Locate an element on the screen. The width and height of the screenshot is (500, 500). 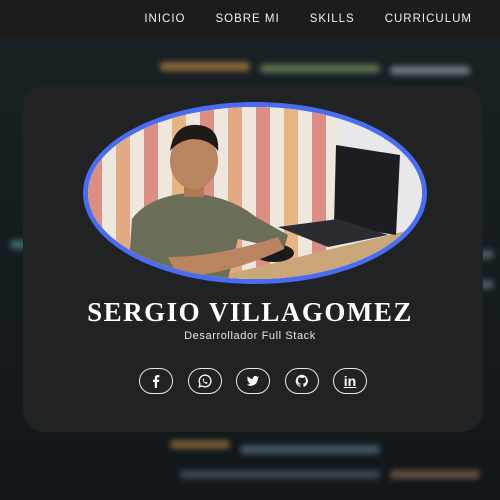
github-icon is located at coordinates (301, 380).